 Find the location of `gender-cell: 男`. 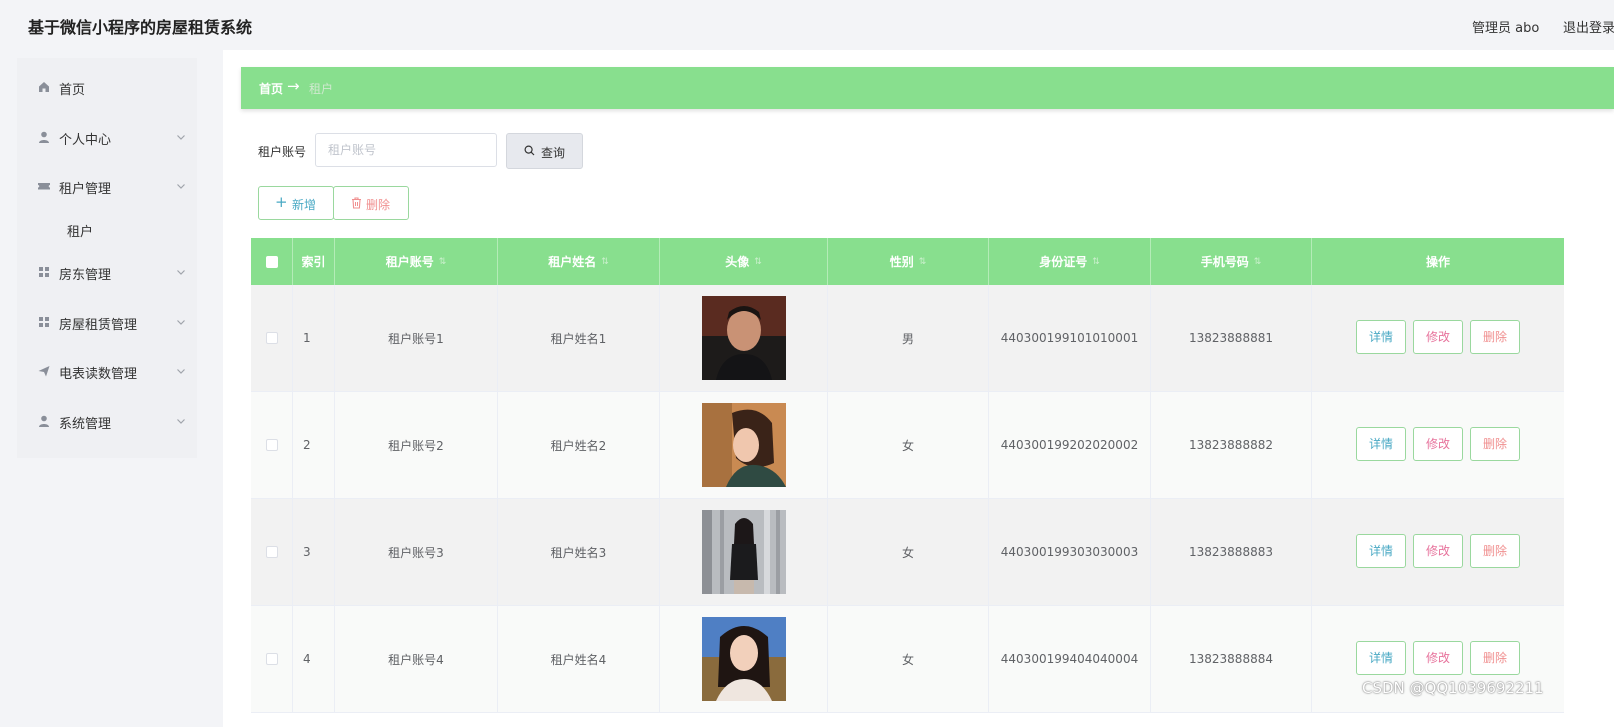

gender-cell: 男 is located at coordinates (908, 338).